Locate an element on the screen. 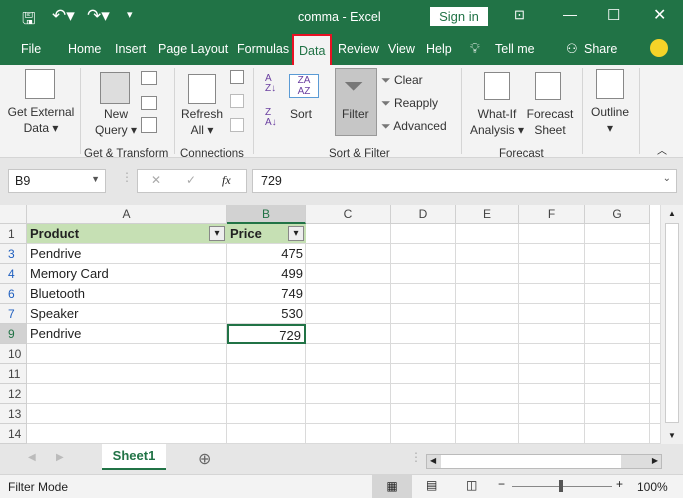  cell-a13 is located at coordinates (127, 414).